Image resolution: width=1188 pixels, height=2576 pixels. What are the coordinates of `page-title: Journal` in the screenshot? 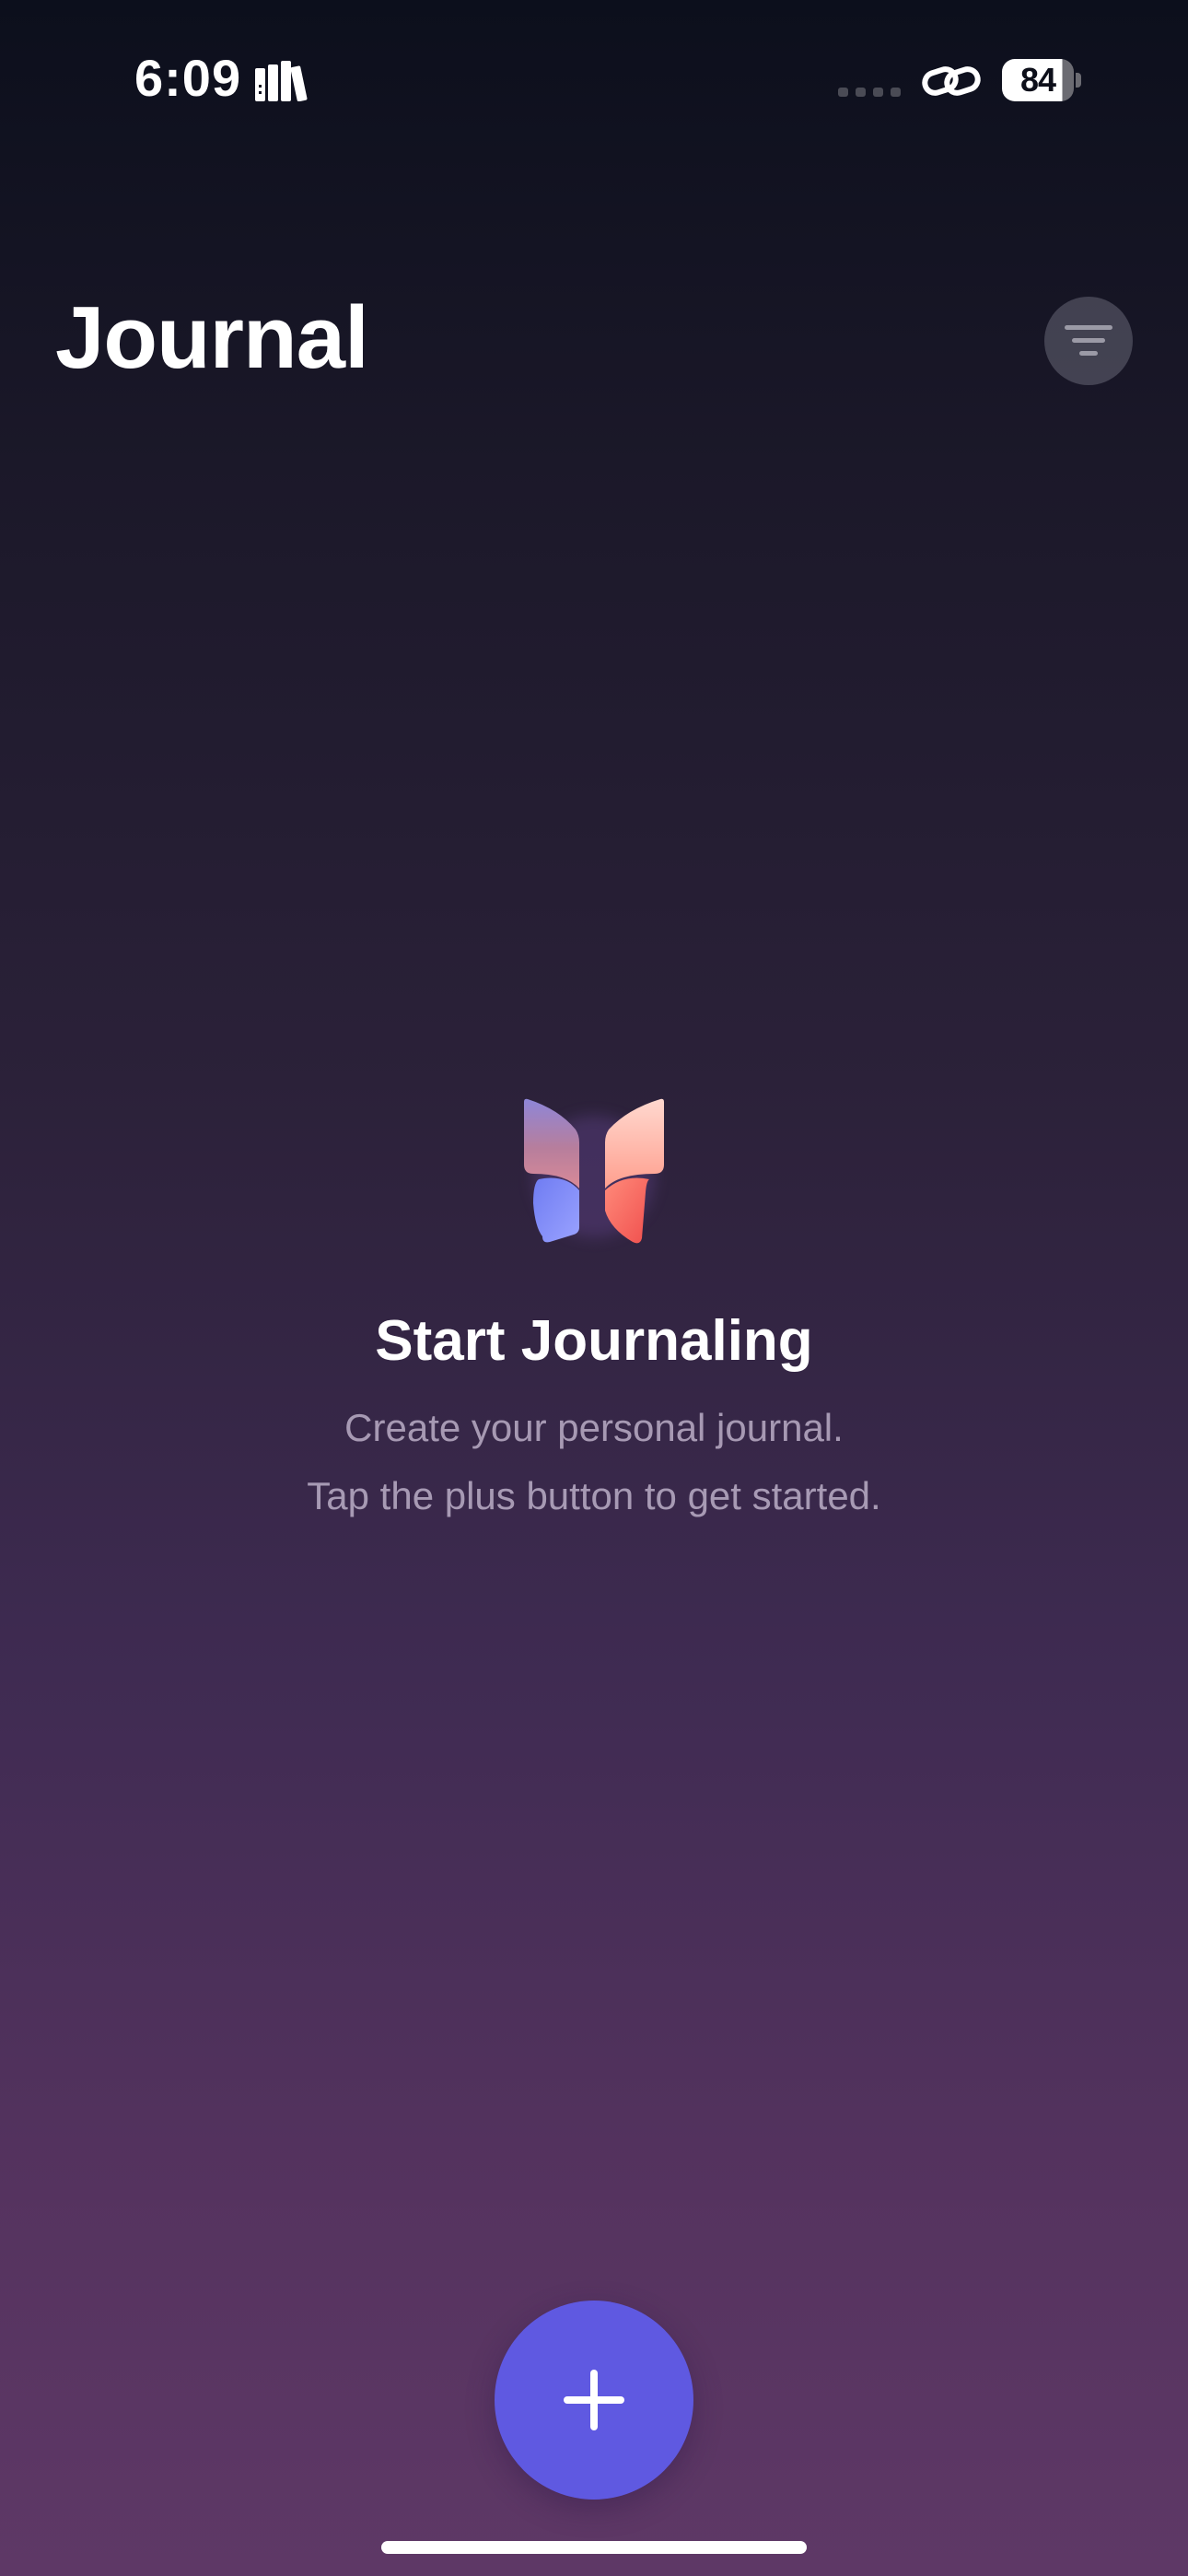 It's located at (212, 337).